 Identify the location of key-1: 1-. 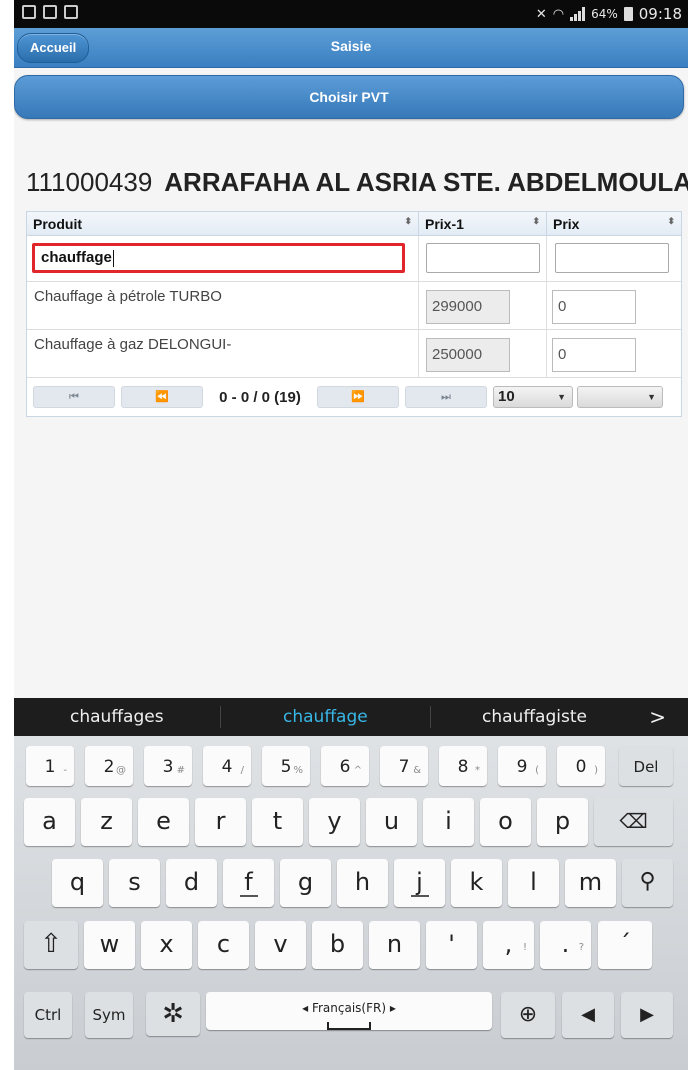
(50, 766).